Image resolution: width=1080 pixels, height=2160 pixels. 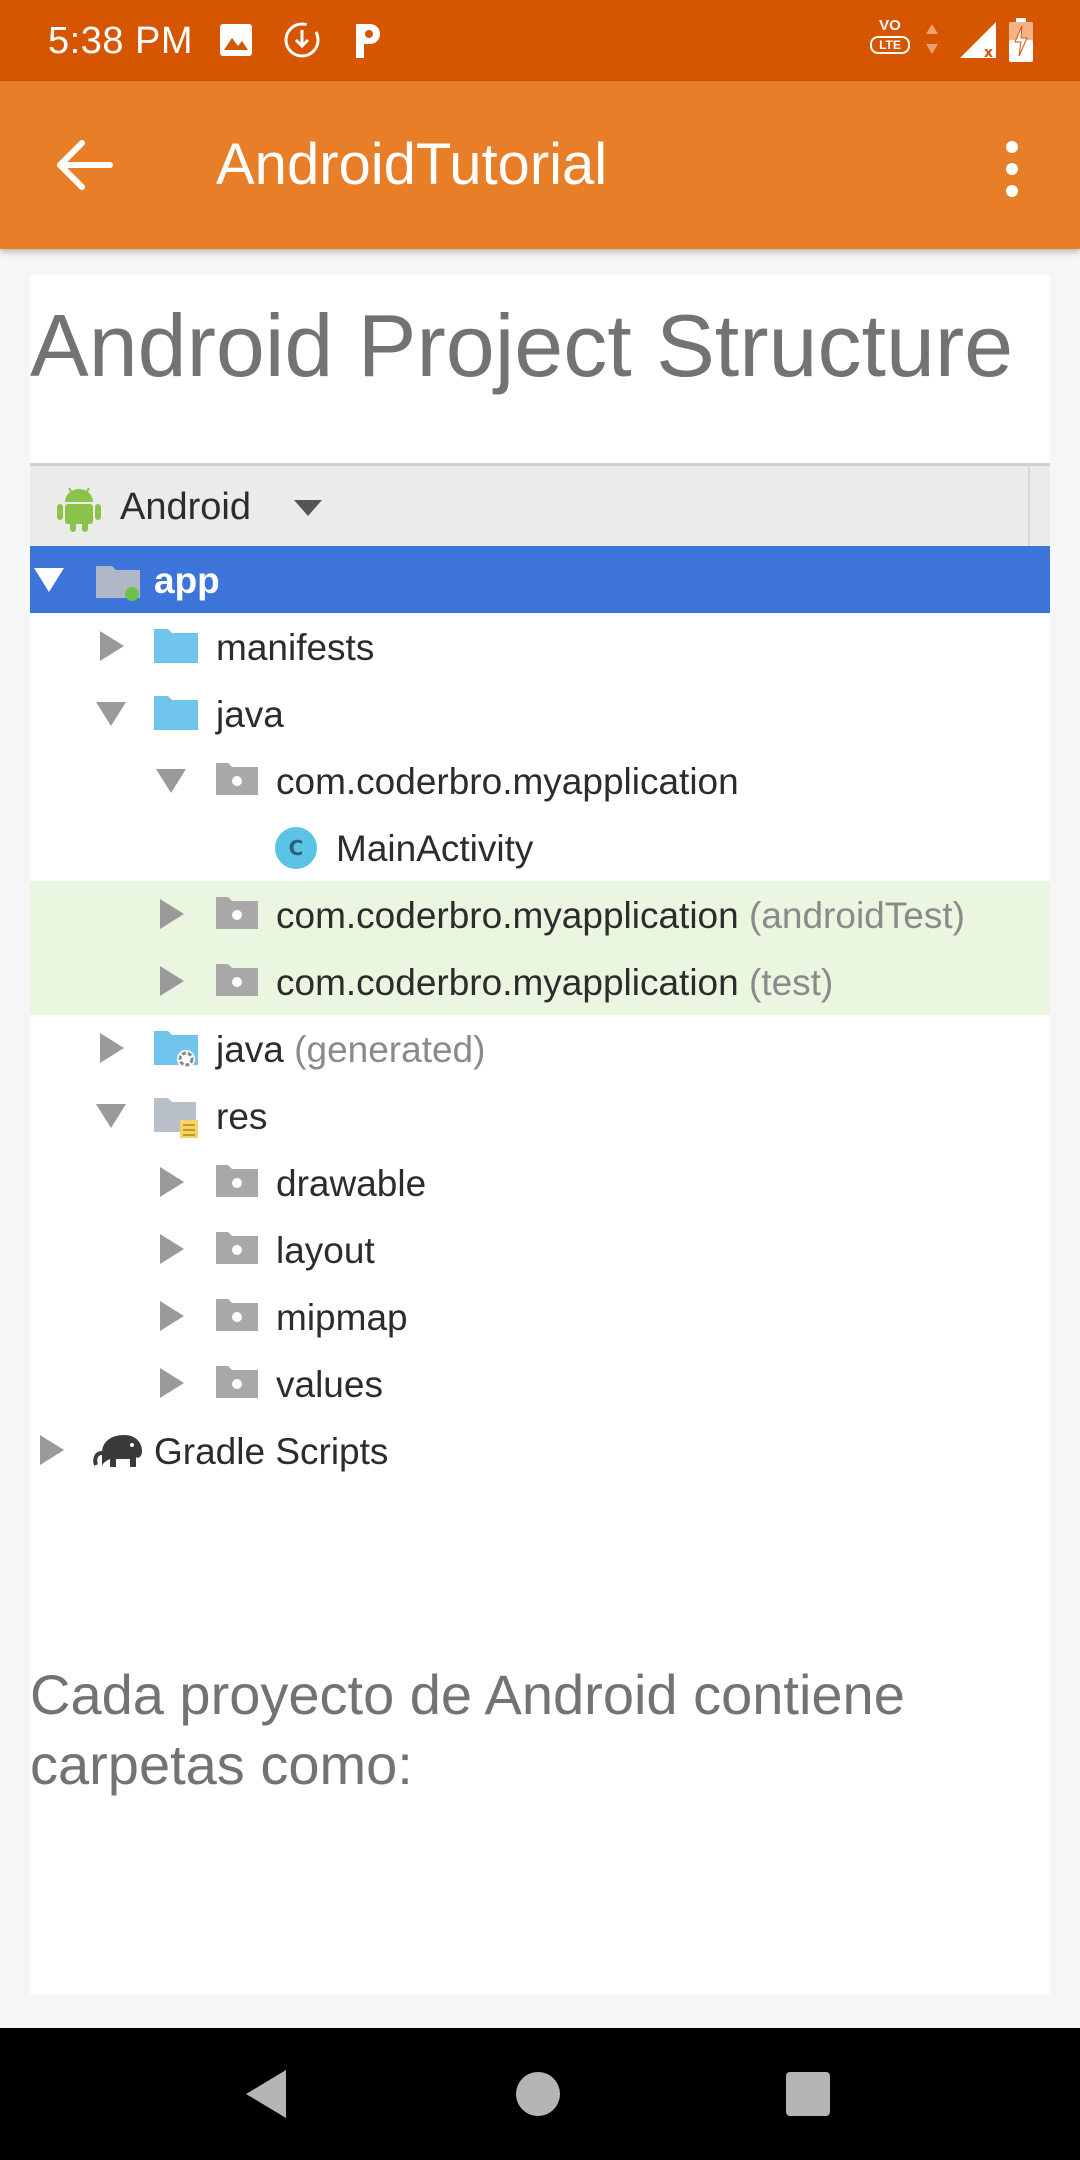 What do you see at coordinates (540, 1115) in the screenshot?
I see `tree-row-res: res` at bounding box center [540, 1115].